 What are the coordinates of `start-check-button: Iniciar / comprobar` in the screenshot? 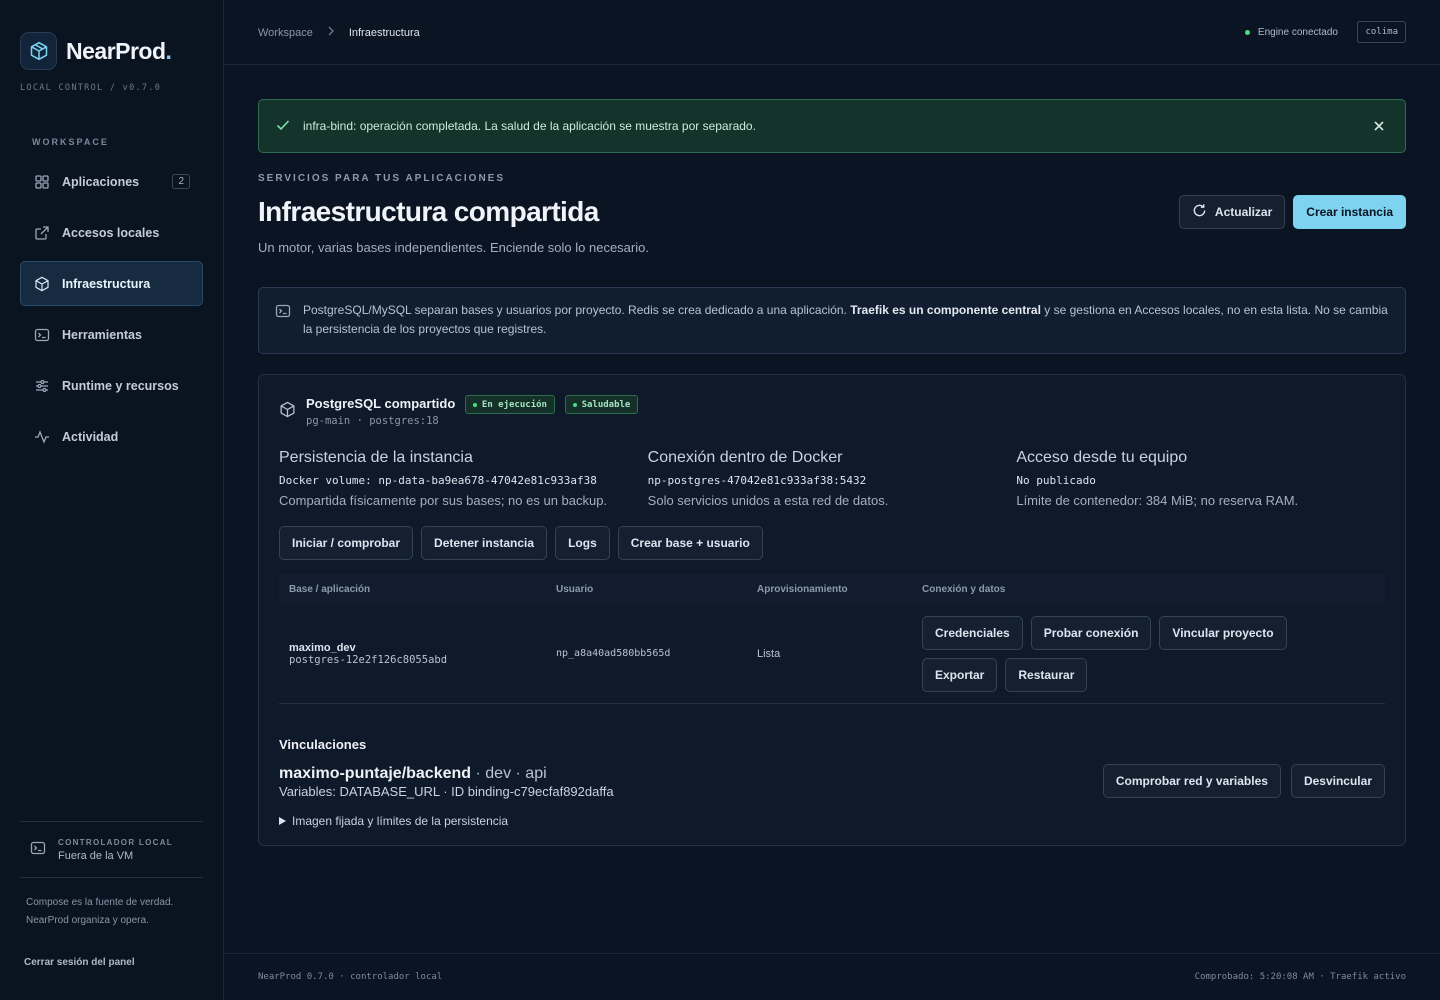 It's located at (346, 543).